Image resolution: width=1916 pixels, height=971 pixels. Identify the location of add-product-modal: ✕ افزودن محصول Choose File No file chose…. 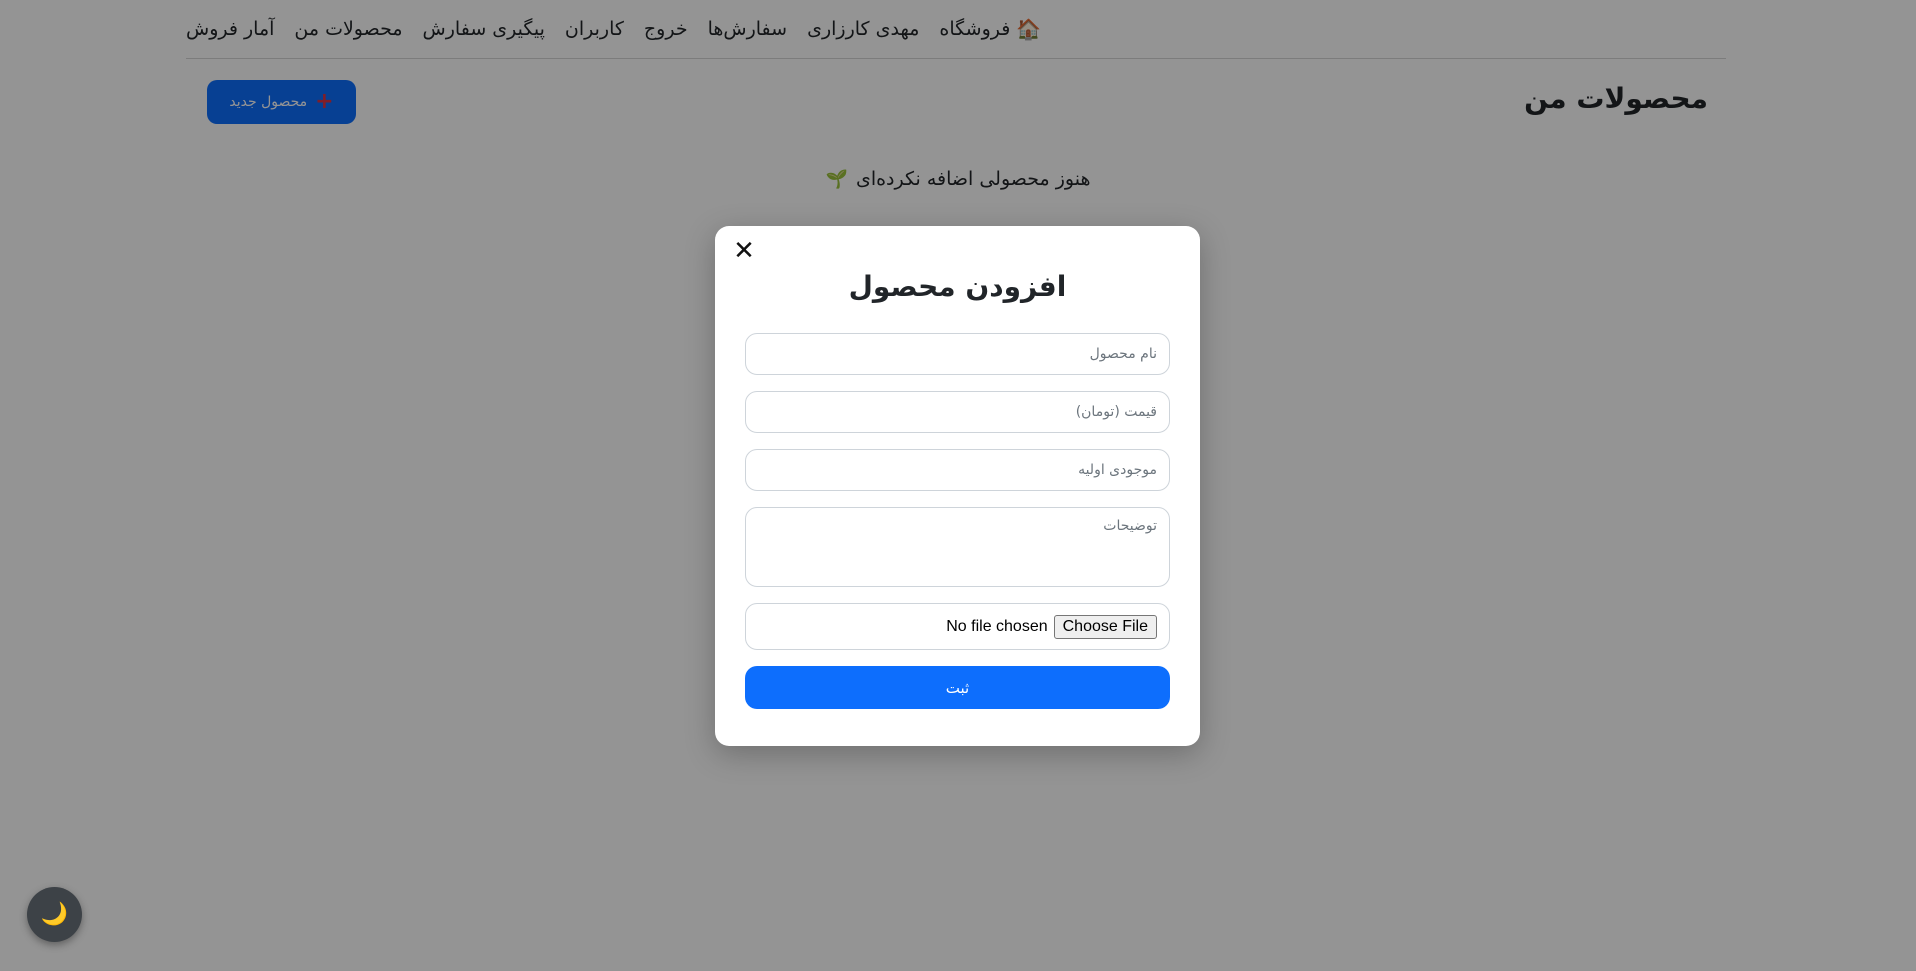
(957, 486).